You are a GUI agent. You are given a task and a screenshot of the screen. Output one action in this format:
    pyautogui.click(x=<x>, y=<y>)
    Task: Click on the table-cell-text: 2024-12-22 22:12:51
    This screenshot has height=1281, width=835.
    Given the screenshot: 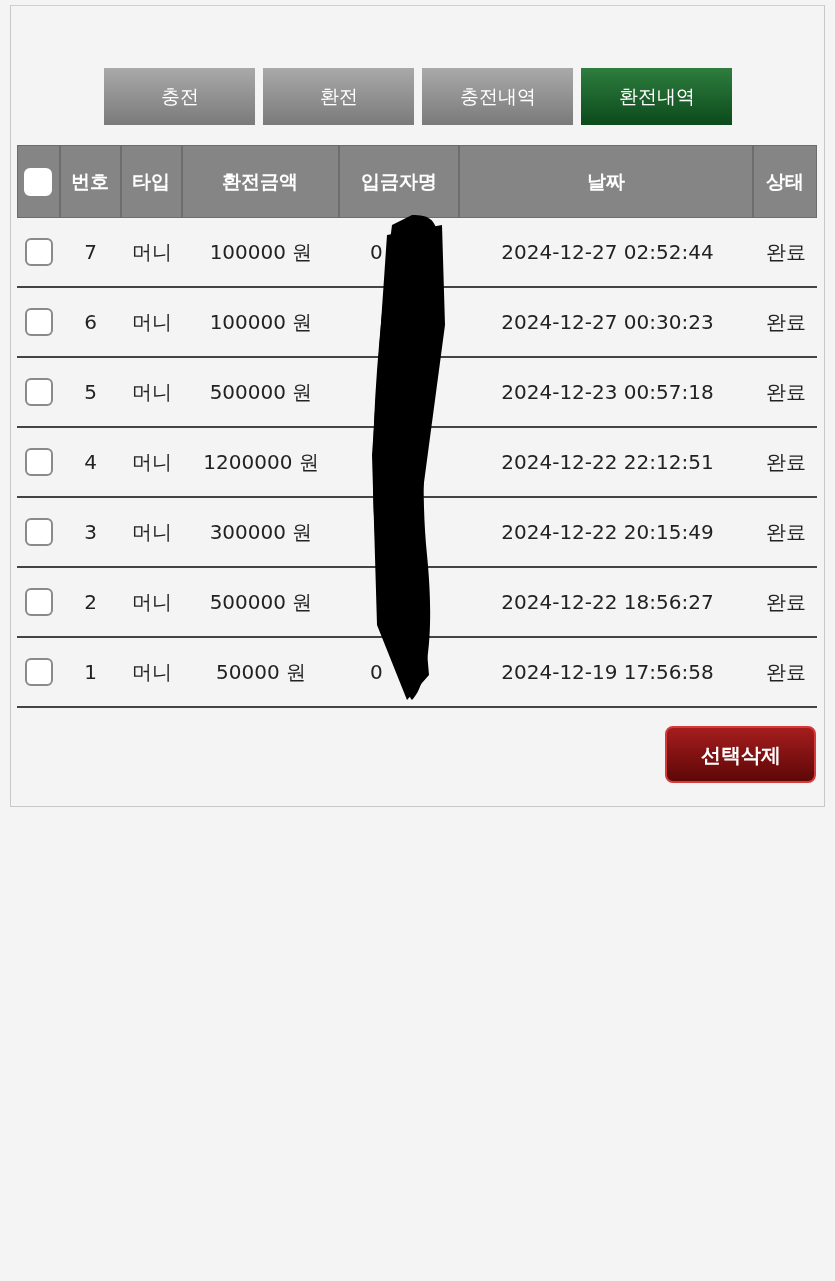 What is the action you would take?
    pyautogui.click(x=607, y=462)
    